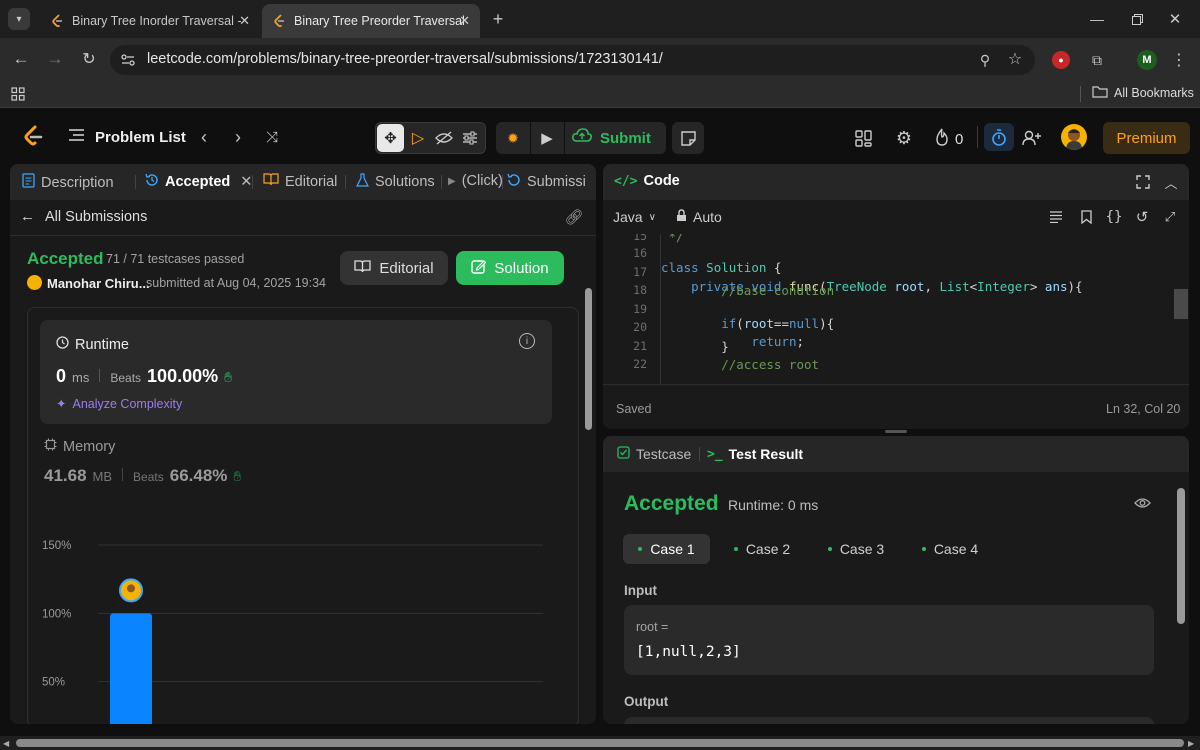  I want to click on next-problem-chevron-icon: ›, so click(238, 137).